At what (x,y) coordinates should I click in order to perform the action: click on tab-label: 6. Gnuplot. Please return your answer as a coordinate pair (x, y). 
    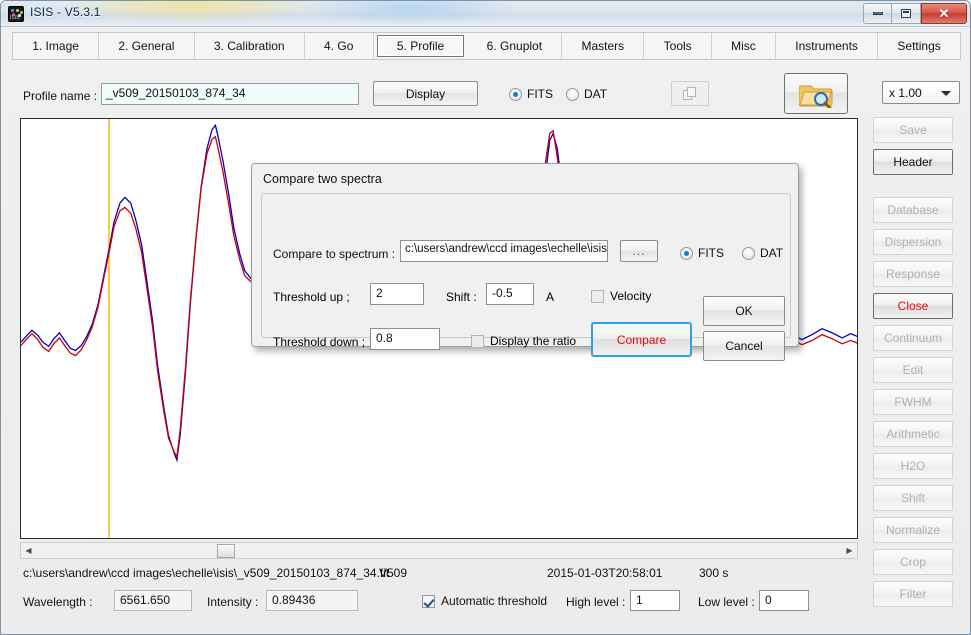
    Looking at the image, I should click on (514, 46).